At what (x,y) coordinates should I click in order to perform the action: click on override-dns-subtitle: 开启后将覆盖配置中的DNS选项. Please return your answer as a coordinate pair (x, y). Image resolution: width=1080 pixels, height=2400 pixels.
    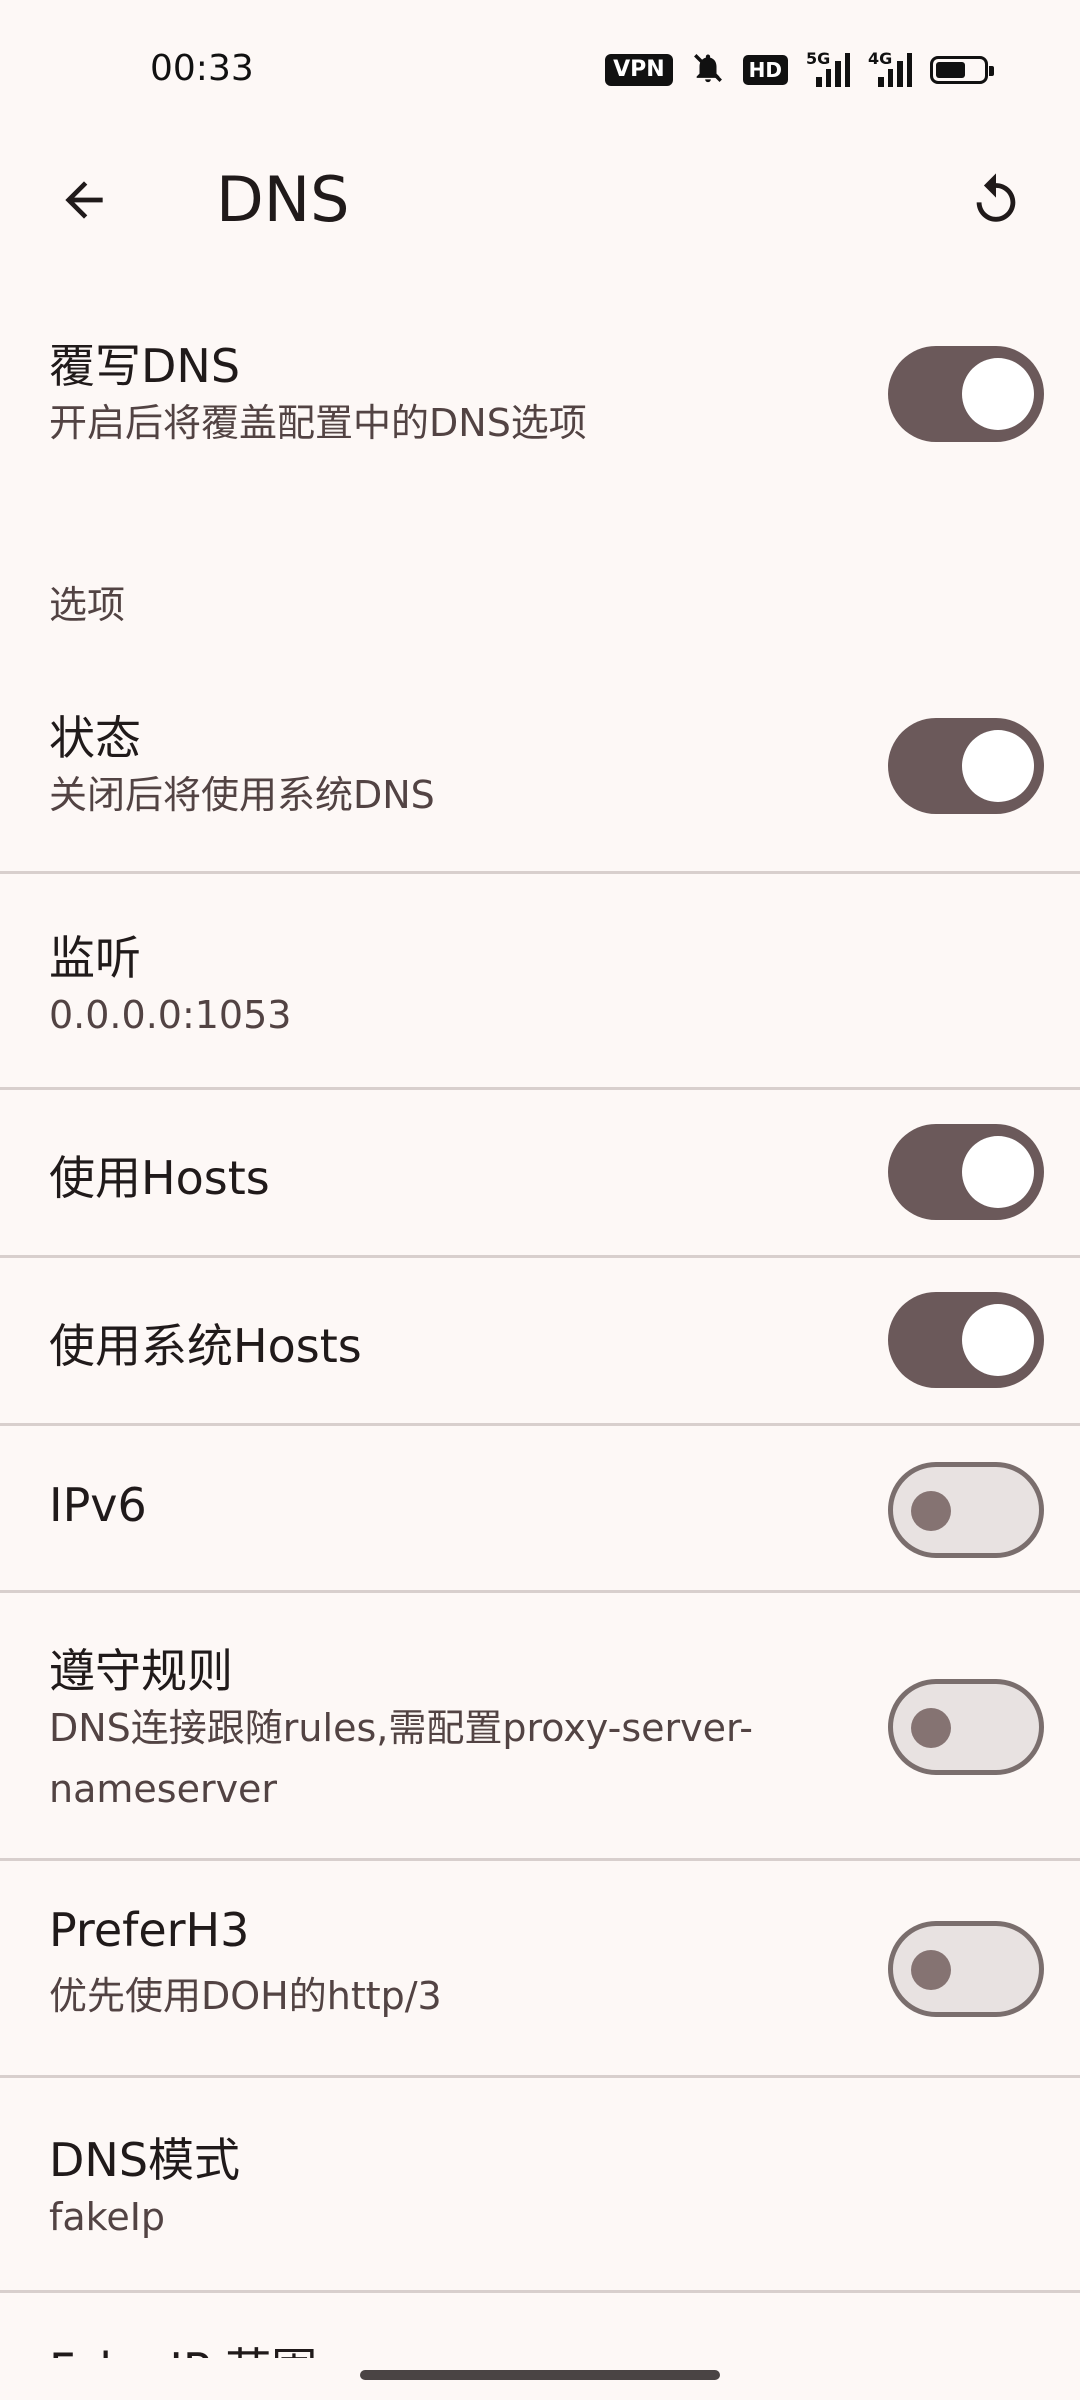
    Looking at the image, I should click on (318, 423).